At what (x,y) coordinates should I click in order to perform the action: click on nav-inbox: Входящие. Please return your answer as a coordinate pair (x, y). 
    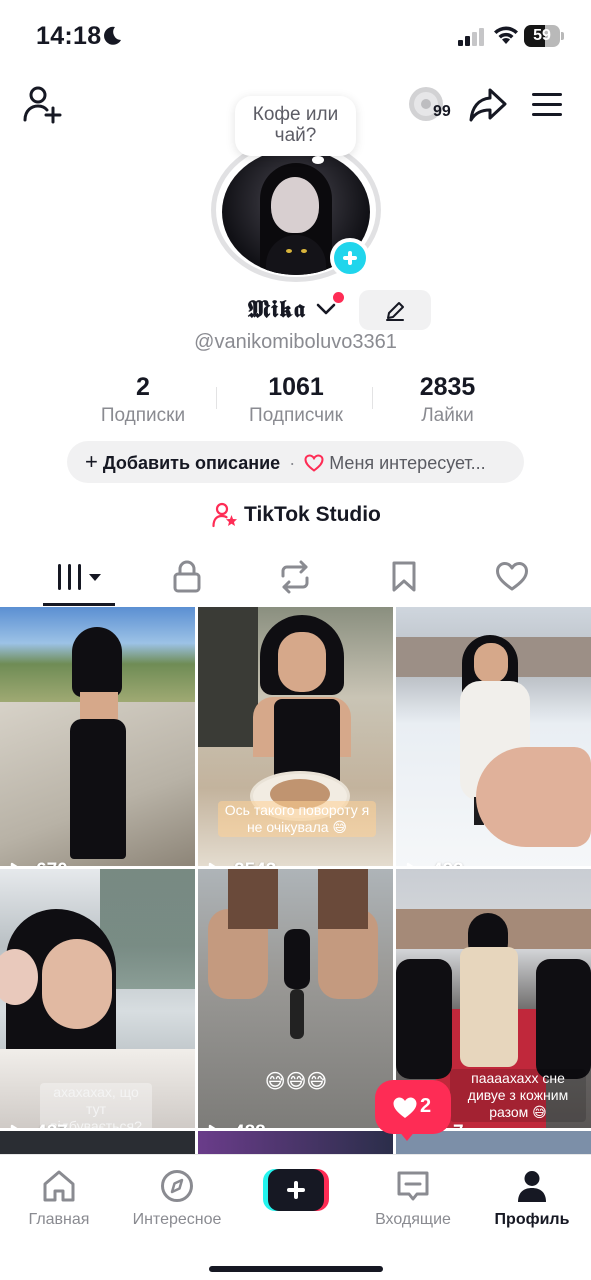
    Looking at the image, I should click on (413, 1198).